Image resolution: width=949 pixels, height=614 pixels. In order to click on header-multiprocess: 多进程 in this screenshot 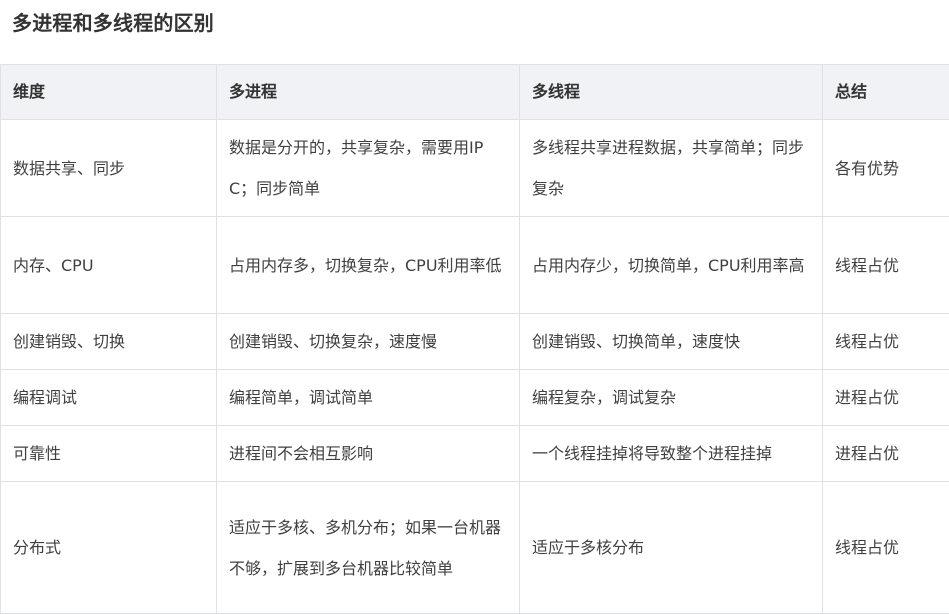, I will do `click(368, 92)`.